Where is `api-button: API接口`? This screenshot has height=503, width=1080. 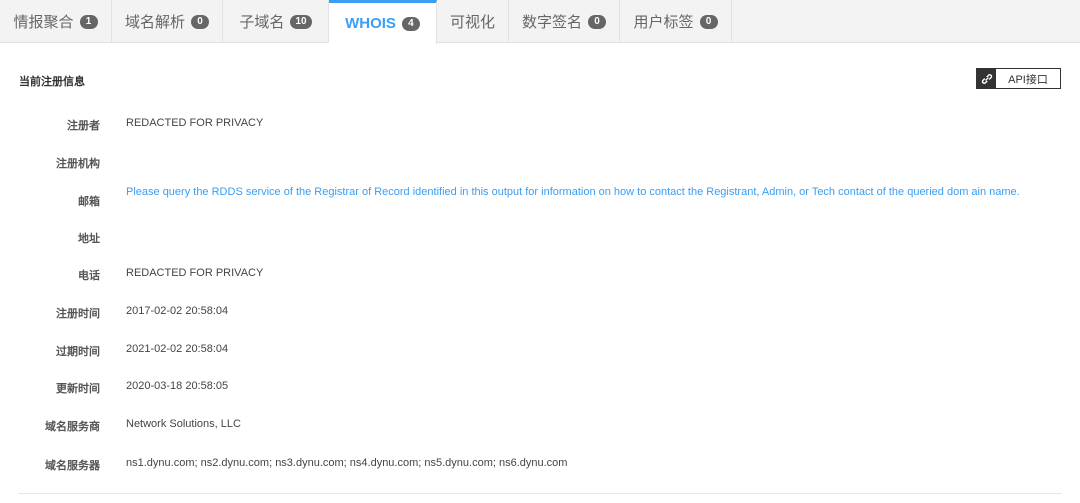
api-button: API接口 is located at coordinates (1018, 78).